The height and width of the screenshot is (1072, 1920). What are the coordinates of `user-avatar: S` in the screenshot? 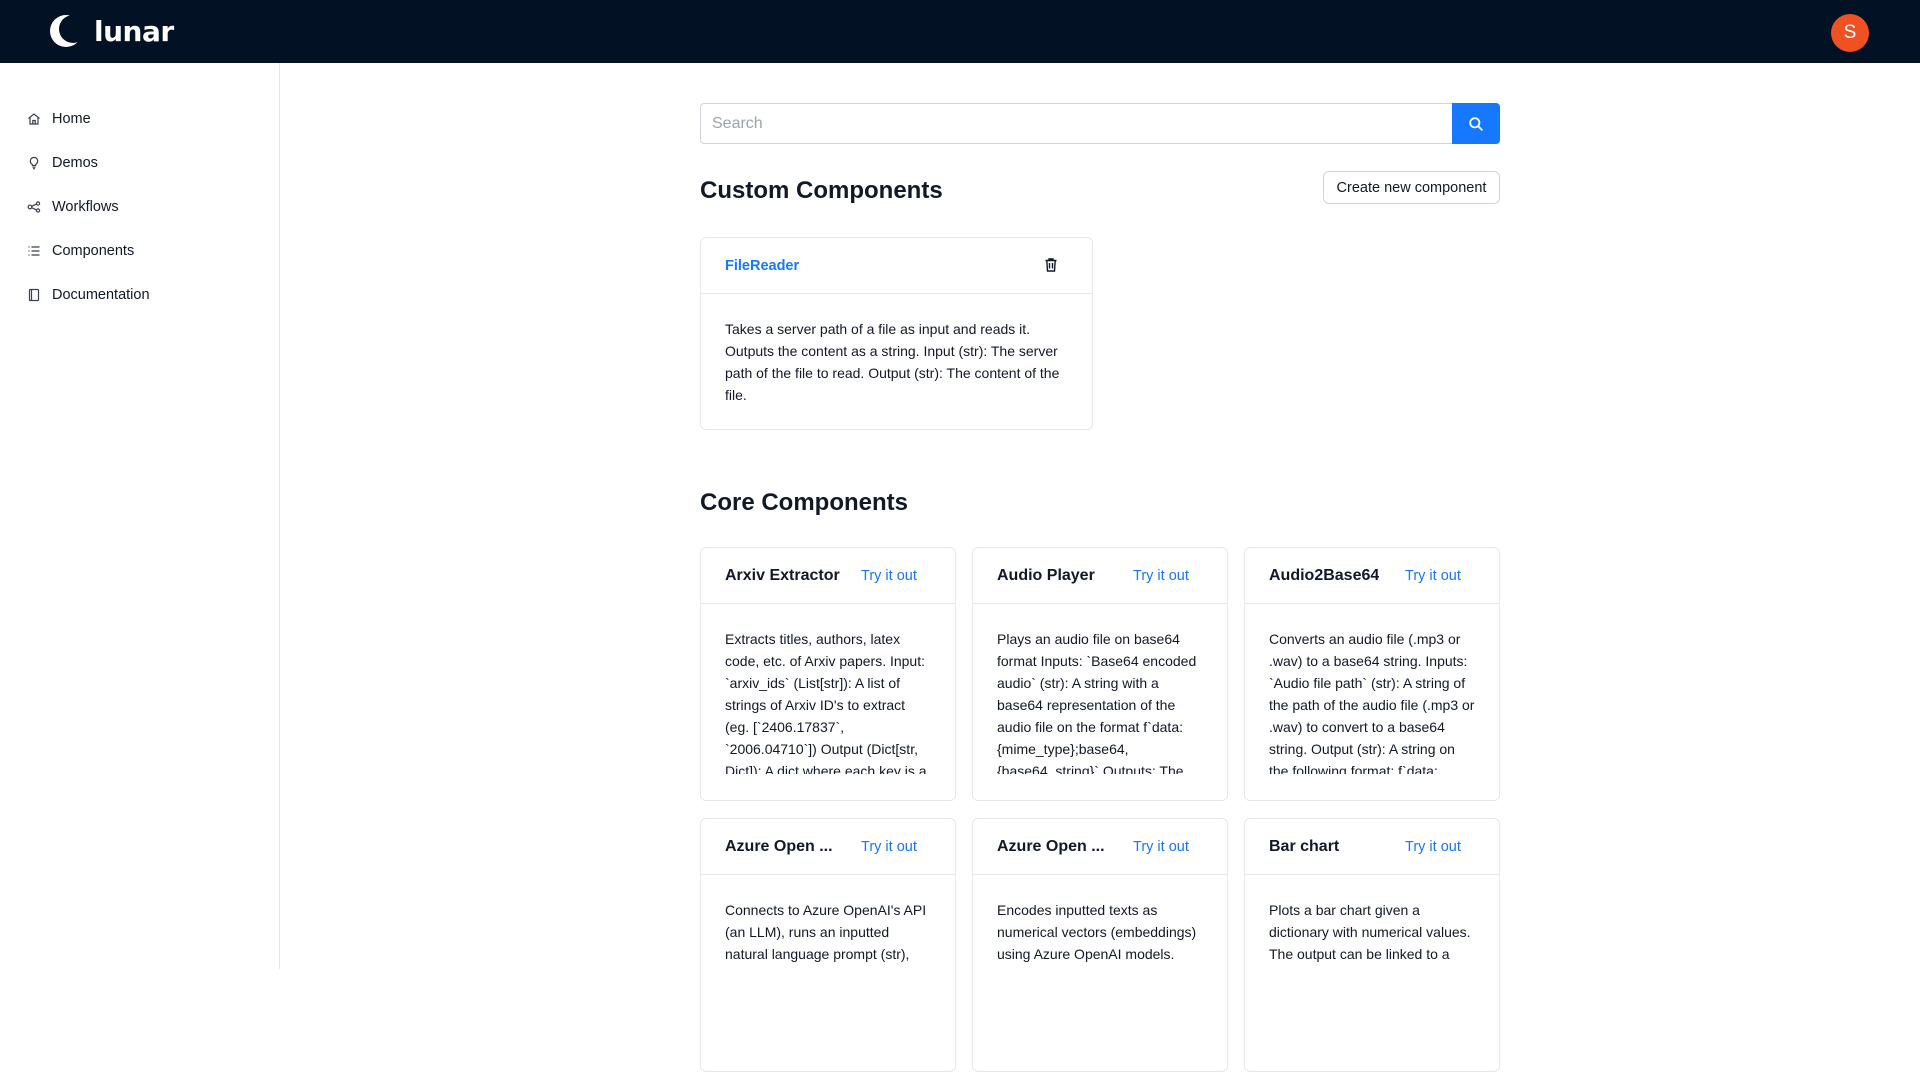 It's located at (1850, 33).